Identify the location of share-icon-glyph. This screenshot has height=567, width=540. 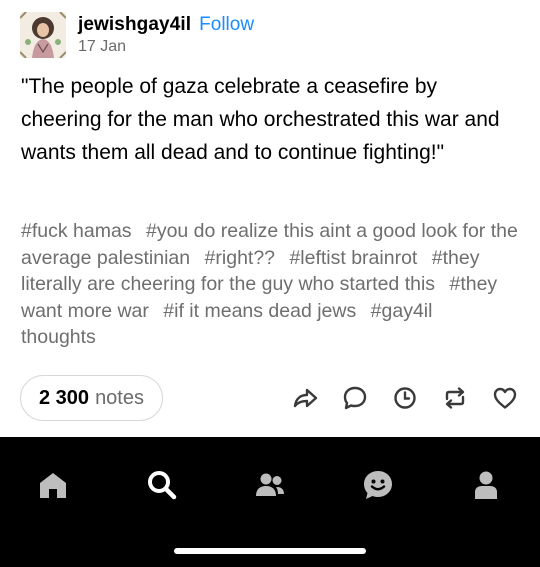
(305, 398).